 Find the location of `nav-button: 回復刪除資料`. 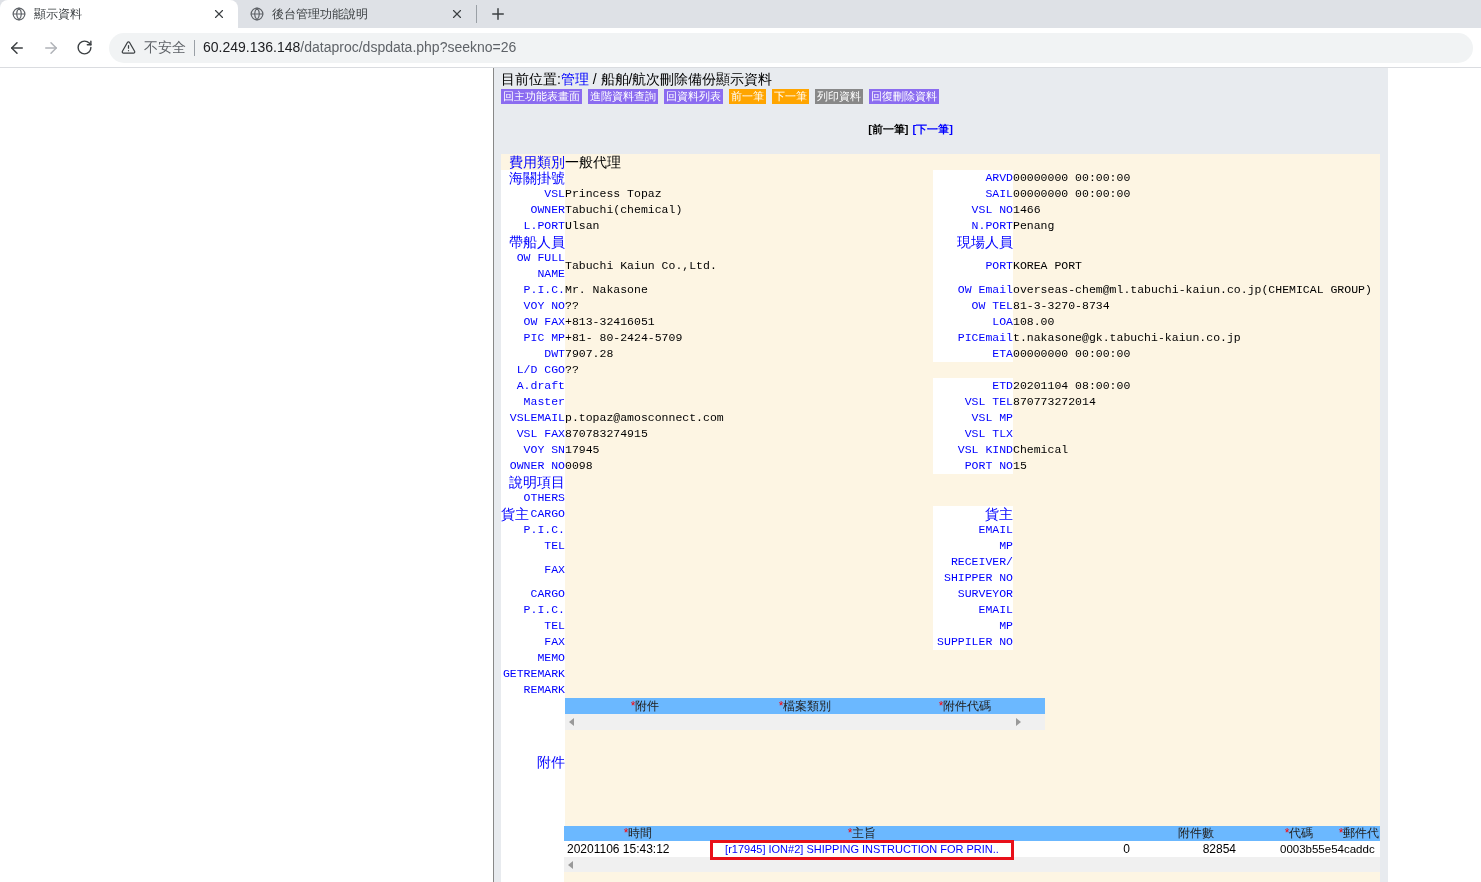

nav-button: 回復刪除資料 is located at coordinates (904, 96).